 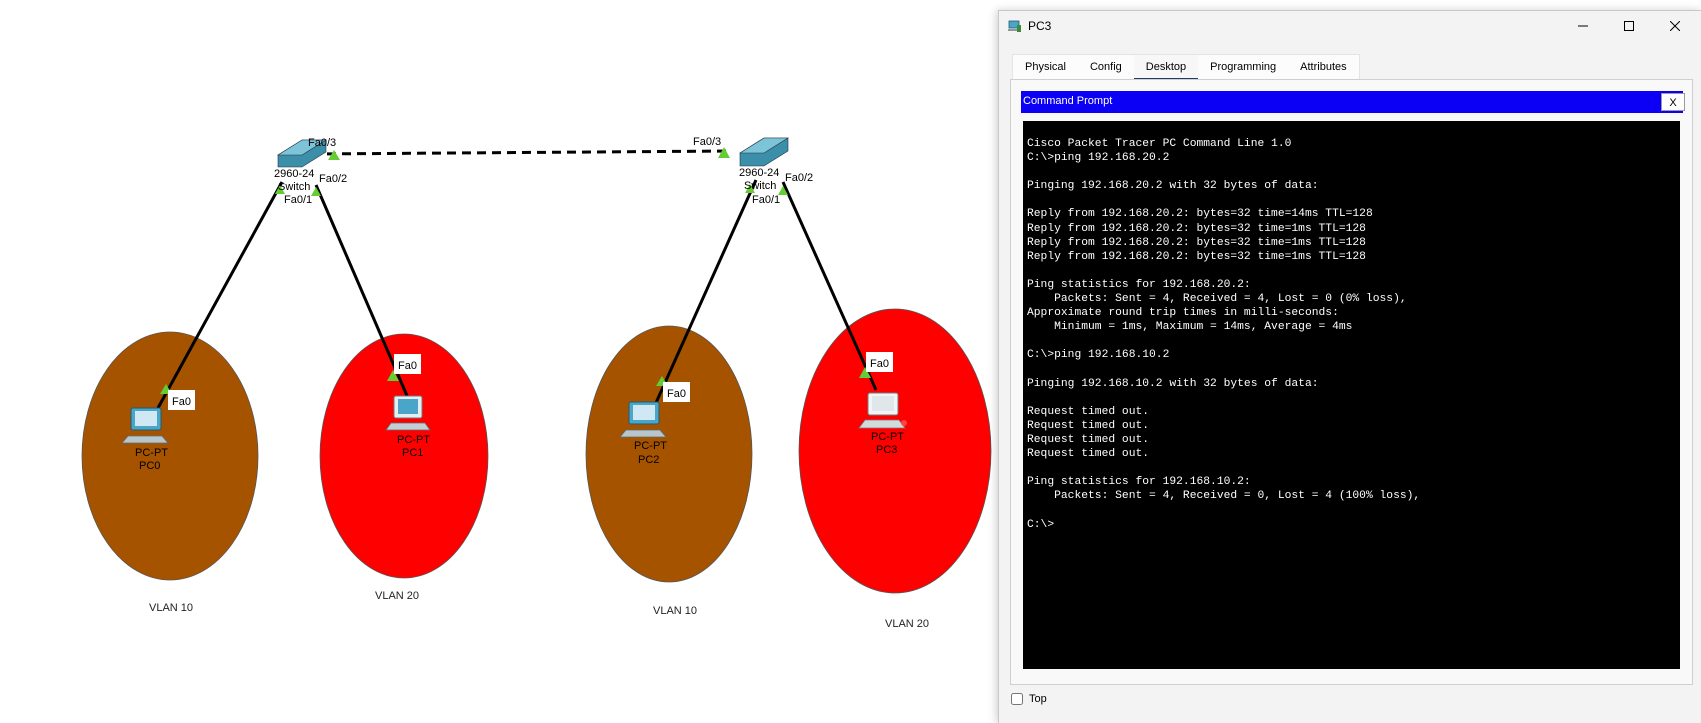 What do you see at coordinates (799, 178) in the screenshot?
I see `switch-2-port-fa02: Fa0/2` at bounding box center [799, 178].